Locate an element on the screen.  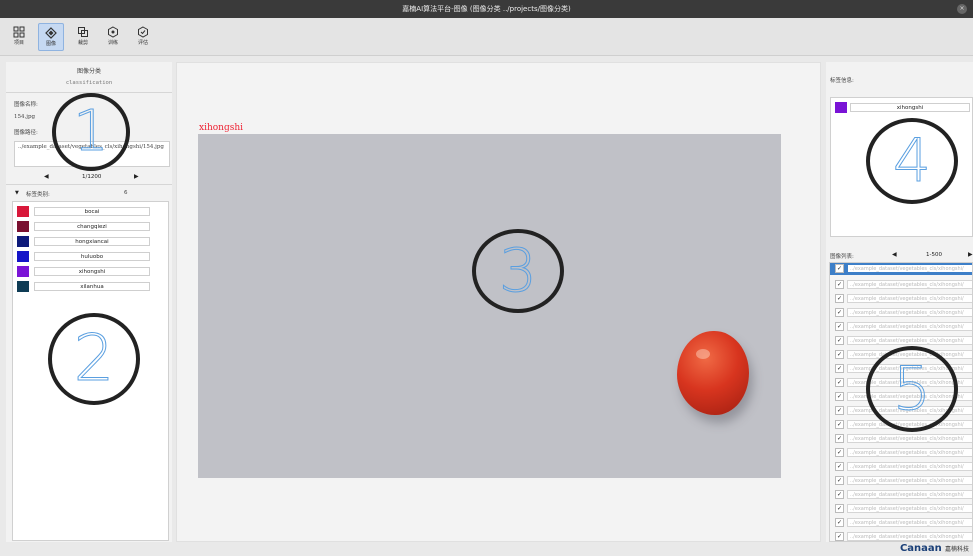
divider is located at coordinates (89, 184).